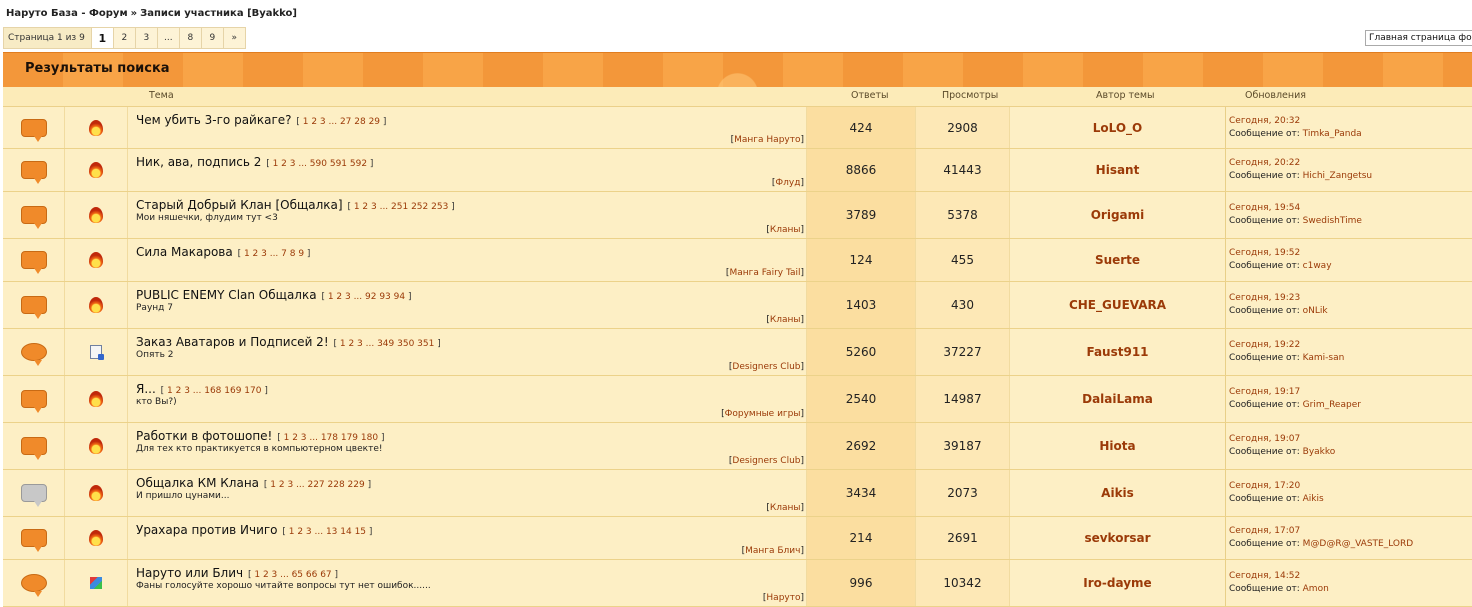  Describe the element at coordinates (1350, 208) in the screenshot. I see `last-post-date: Сегодня, 19:54` at that location.